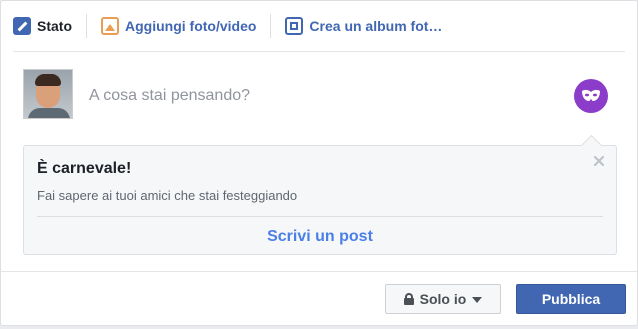 Image resolution: width=638 pixels, height=329 pixels. Describe the element at coordinates (319, 96) in the screenshot. I see `status-input` at that location.